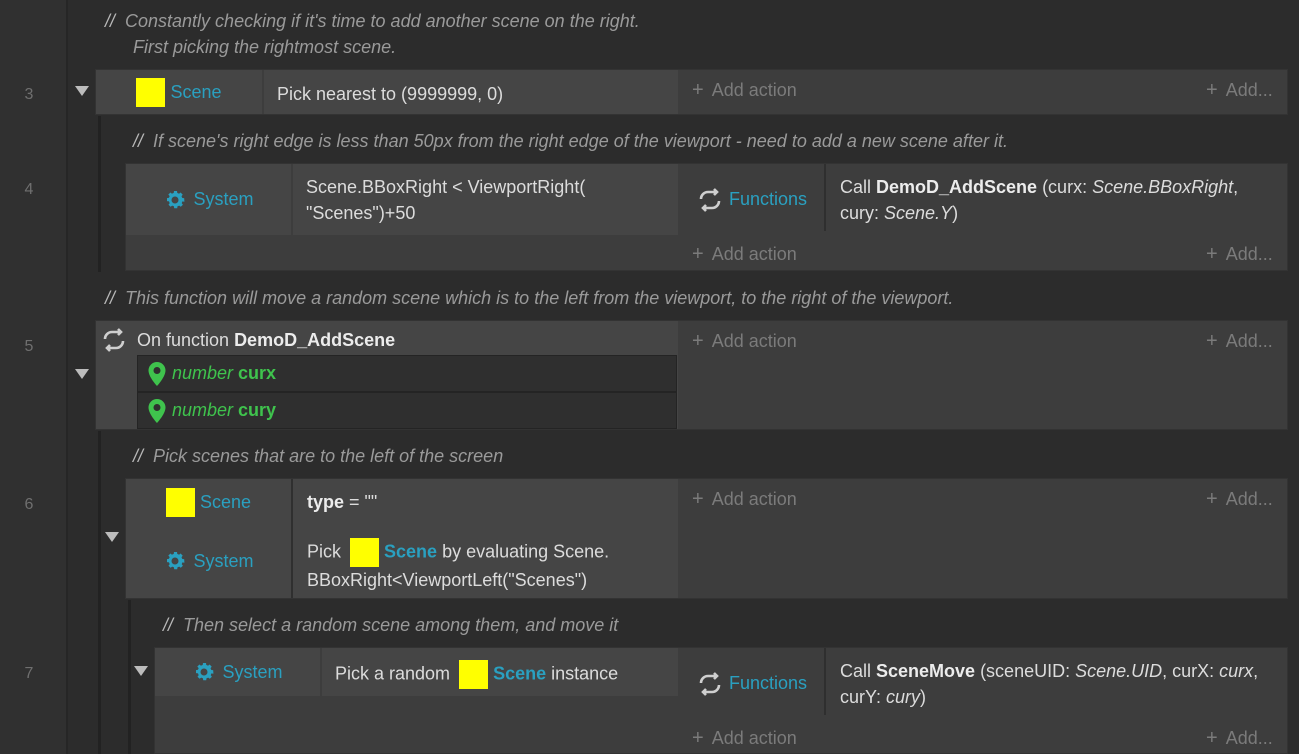  What do you see at coordinates (315, 340) in the screenshot?
I see `function-name: DemoD_AddScene` at bounding box center [315, 340].